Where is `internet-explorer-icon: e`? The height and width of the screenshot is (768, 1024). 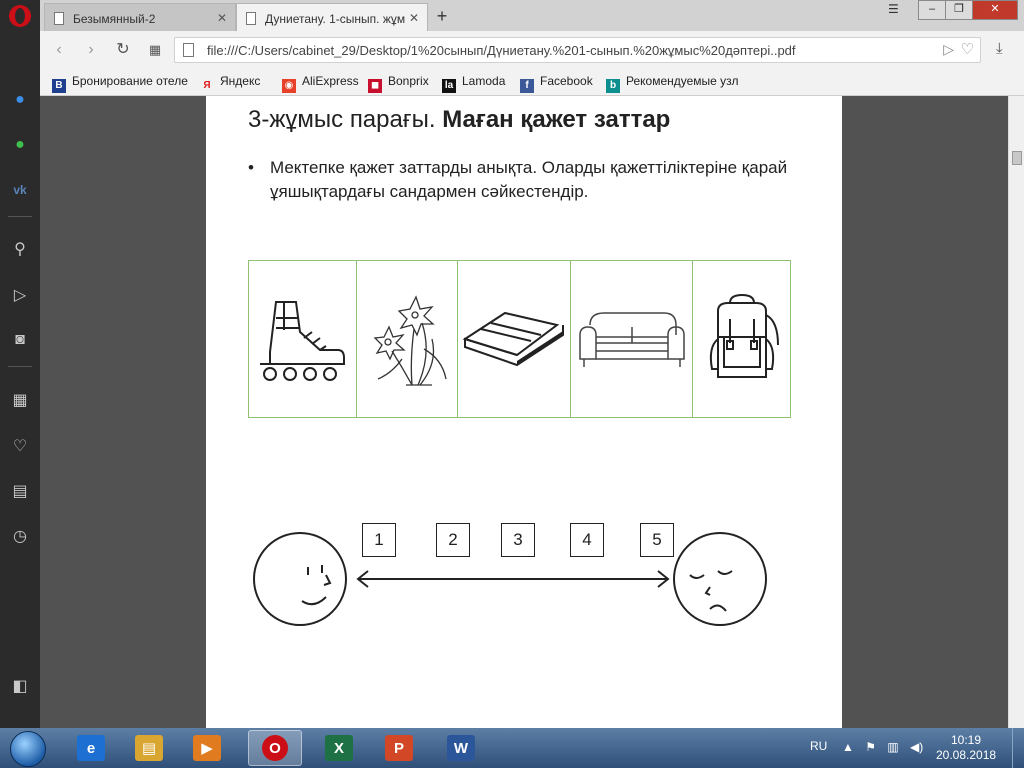 internet-explorer-icon: e is located at coordinates (91, 748).